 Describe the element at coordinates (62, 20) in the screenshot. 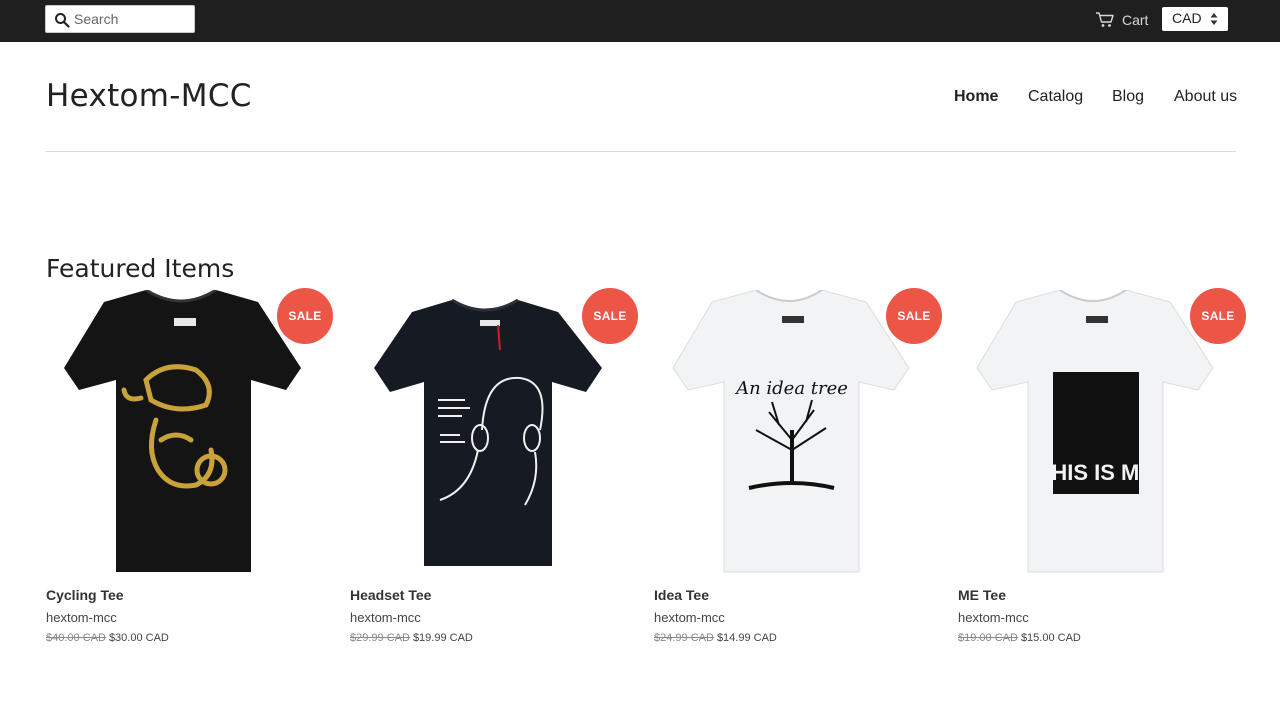

I see `search-icon` at that location.